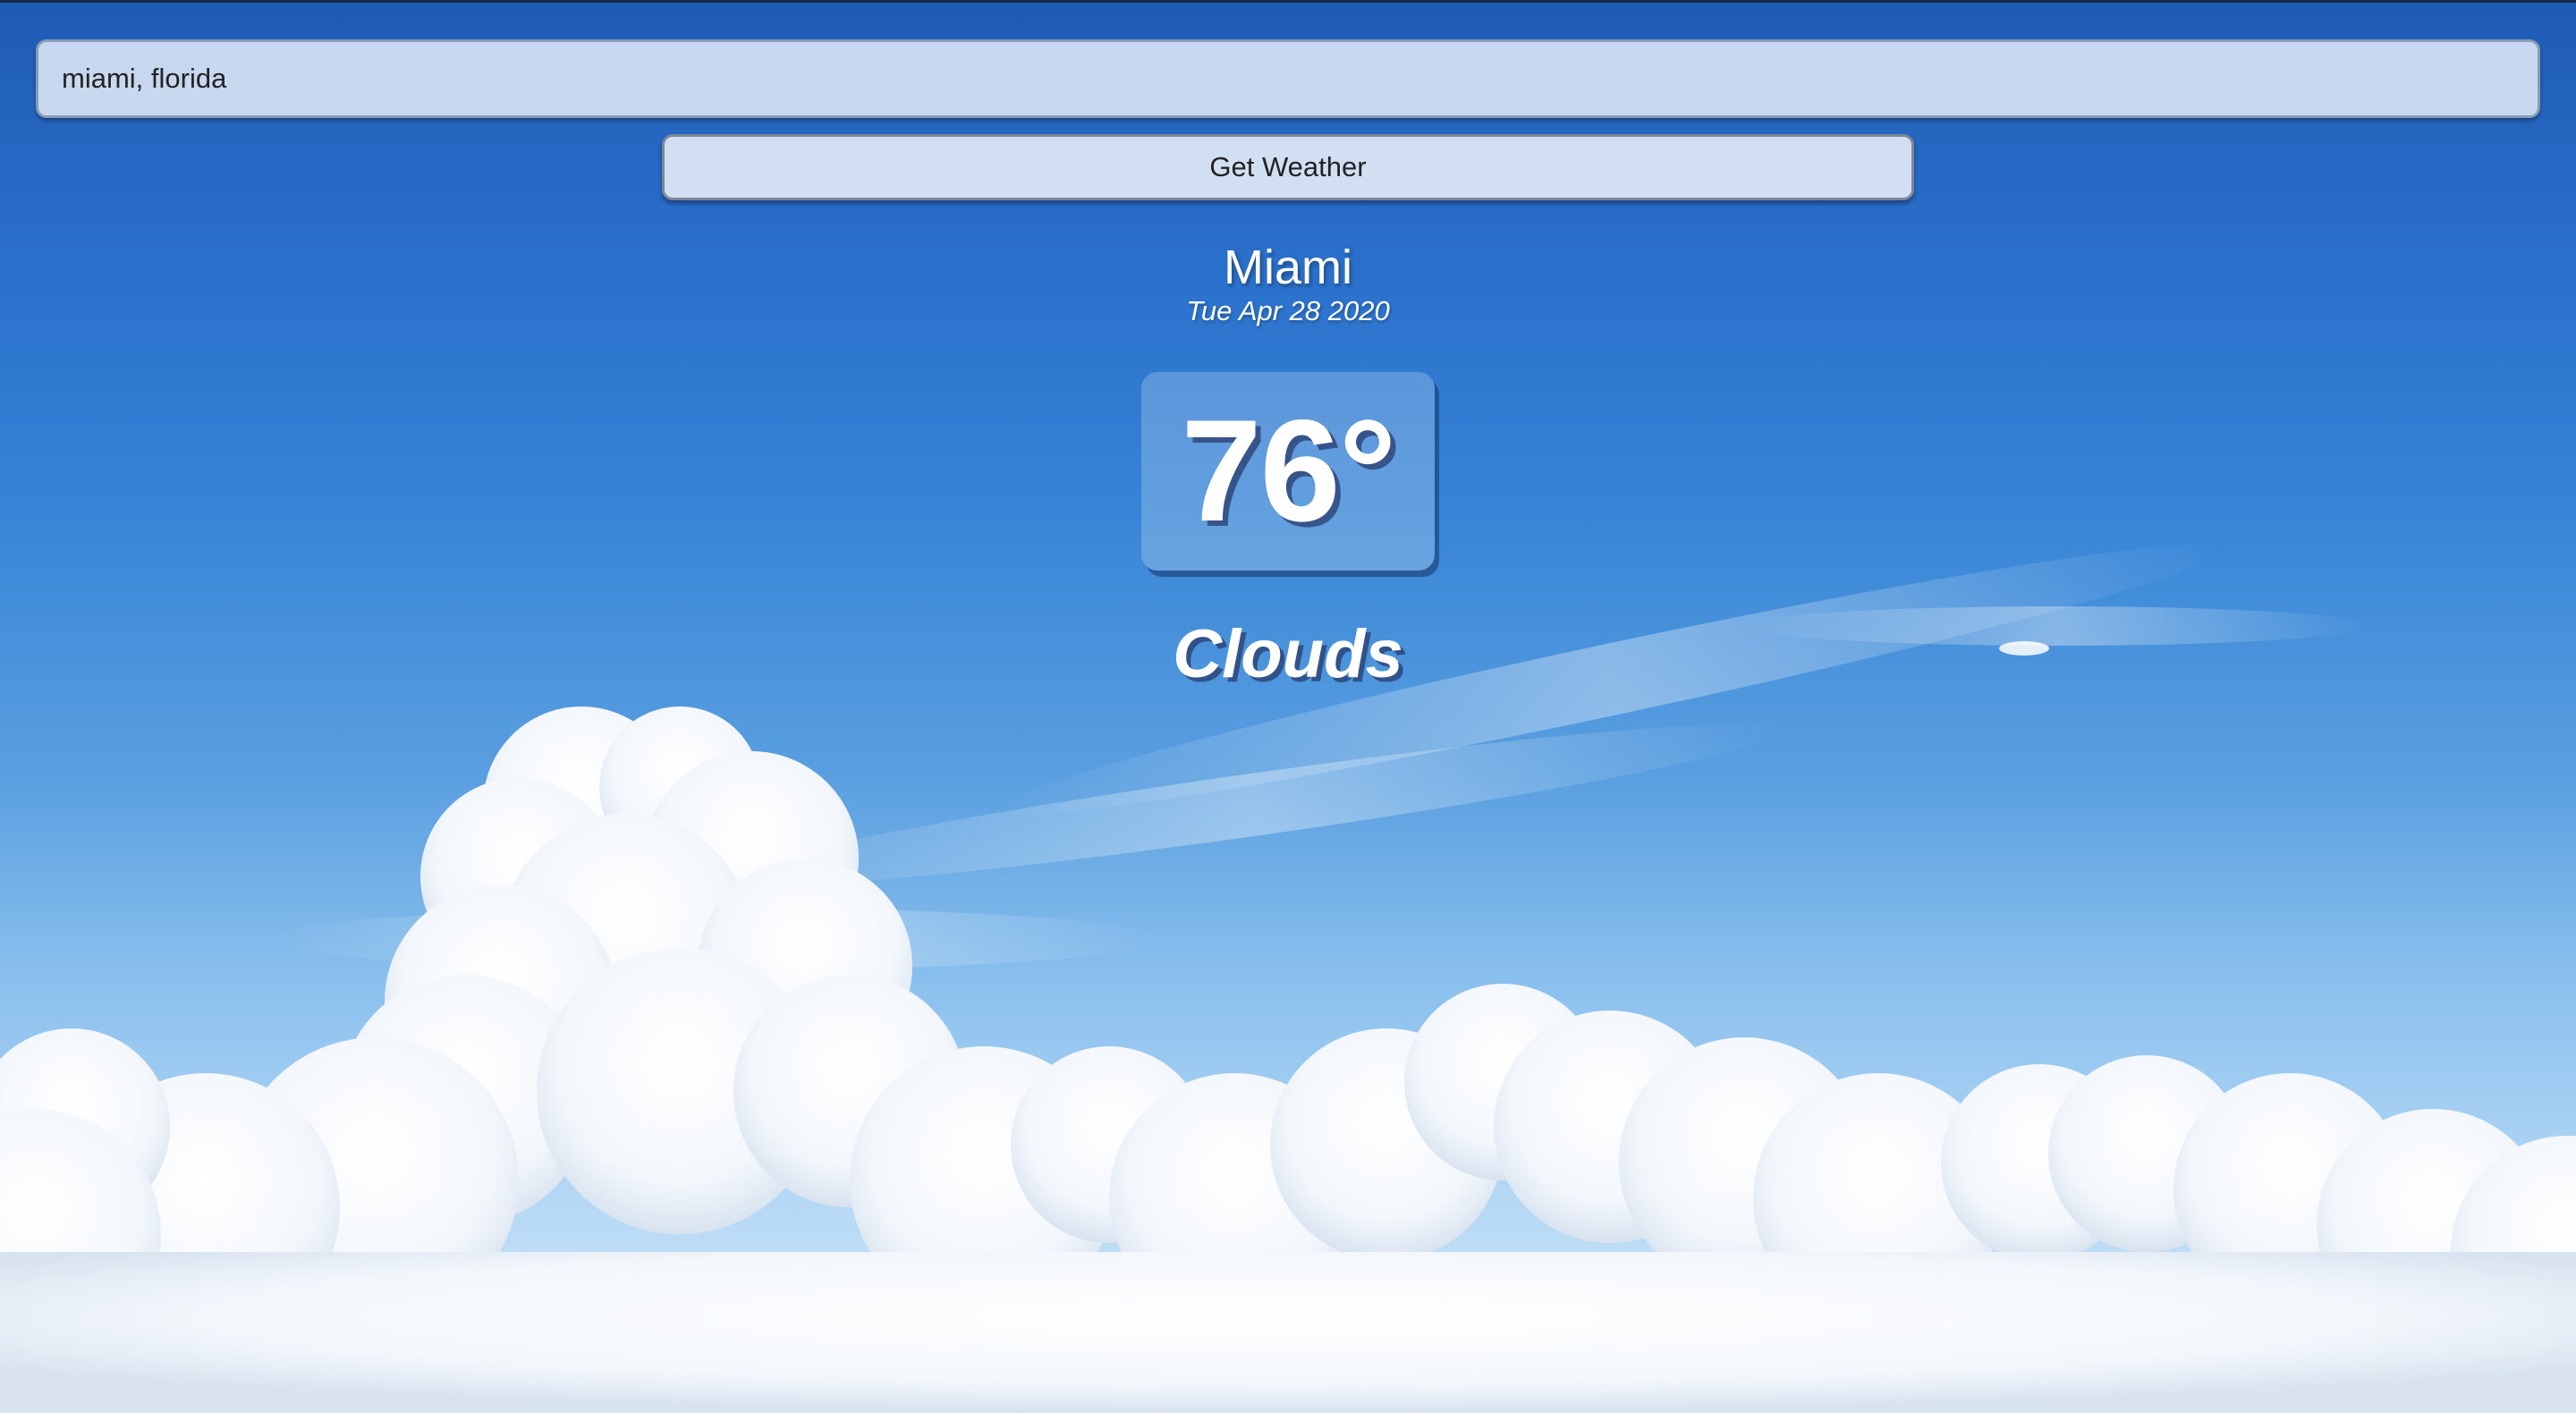 The height and width of the screenshot is (1413, 2576). What do you see at coordinates (1288, 267) in the screenshot?
I see `city-name: Miami` at bounding box center [1288, 267].